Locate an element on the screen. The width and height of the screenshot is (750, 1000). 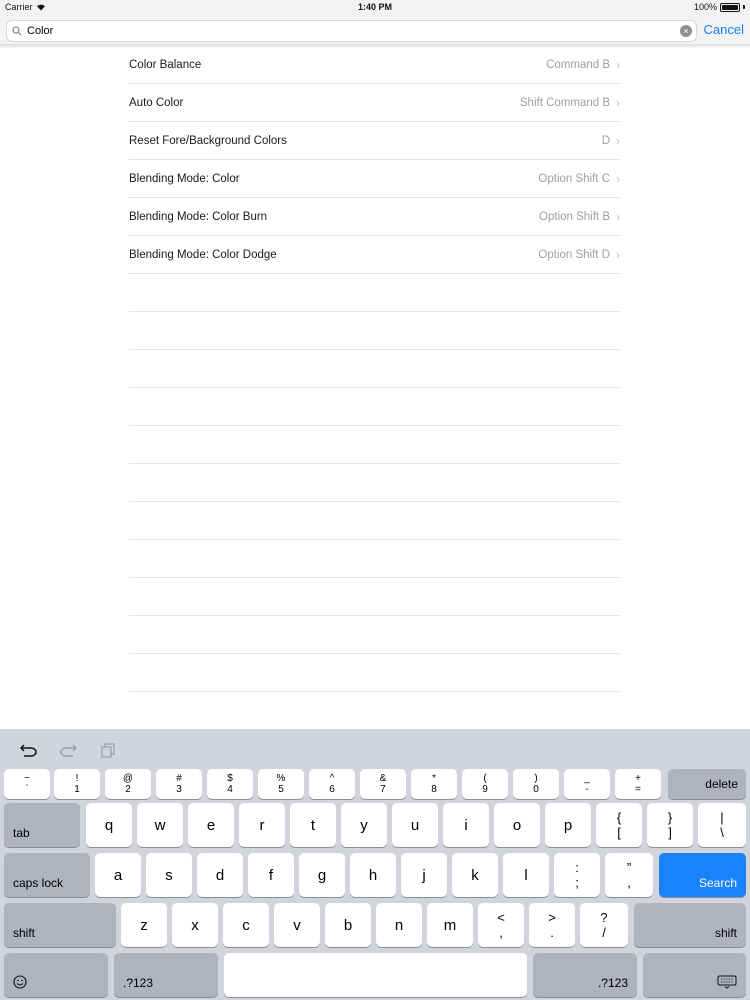
key-5: % 5 is located at coordinates (281, 784).